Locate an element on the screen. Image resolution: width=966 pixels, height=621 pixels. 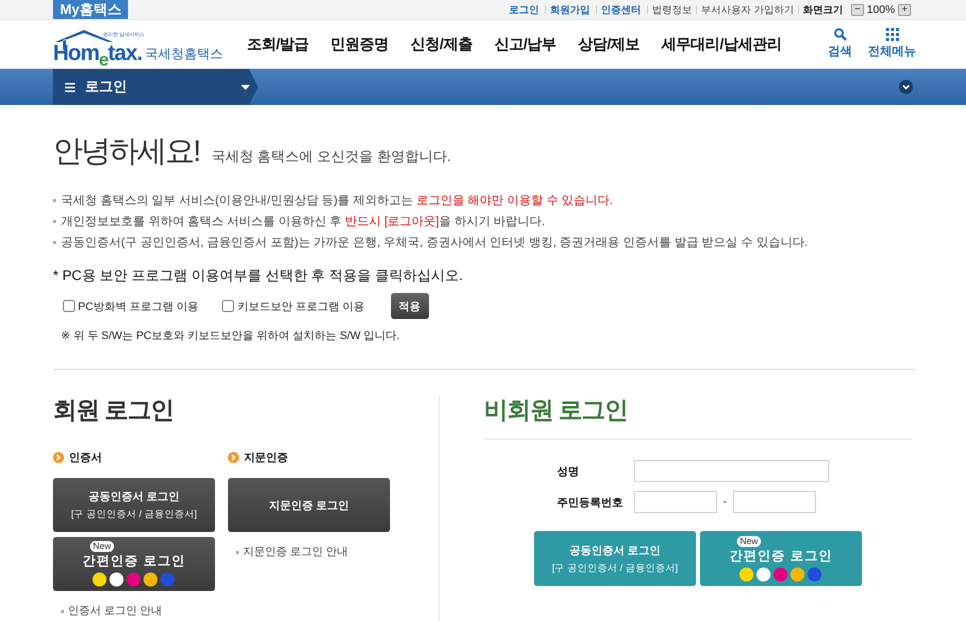
menu-icon is located at coordinates (70, 87).